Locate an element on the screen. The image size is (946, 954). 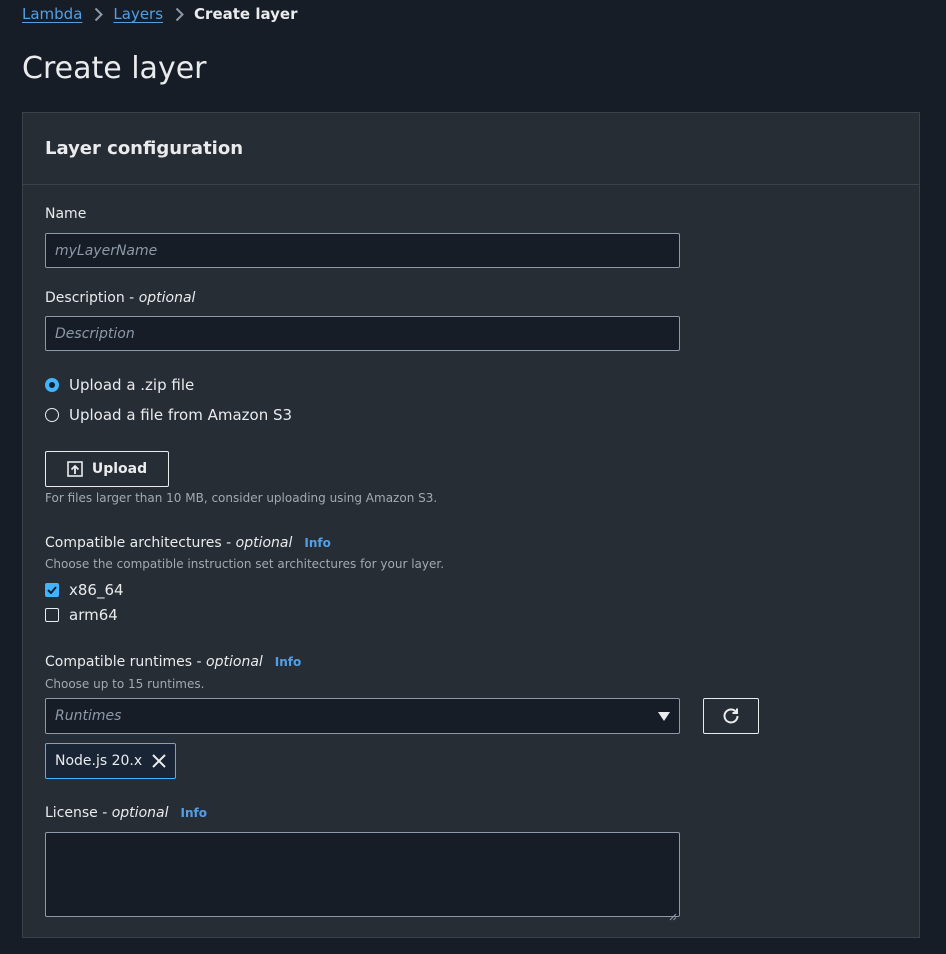
upload-button-label: Upload is located at coordinates (119, 469).